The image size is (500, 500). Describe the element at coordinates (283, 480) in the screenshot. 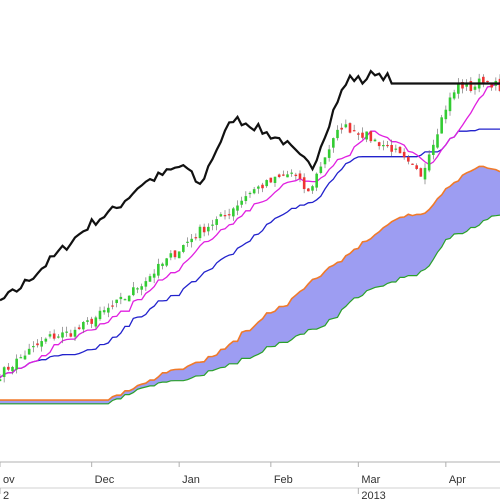

I see `month-tick-label: Feb` at that location.